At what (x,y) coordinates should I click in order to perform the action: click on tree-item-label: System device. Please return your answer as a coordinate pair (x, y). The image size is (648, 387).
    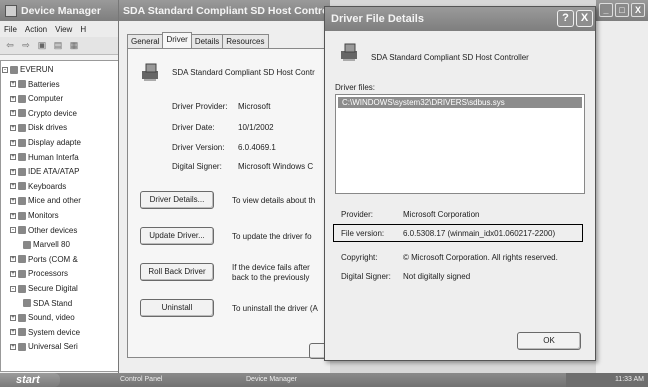
    Looking at the image, I should click on (54, 332).